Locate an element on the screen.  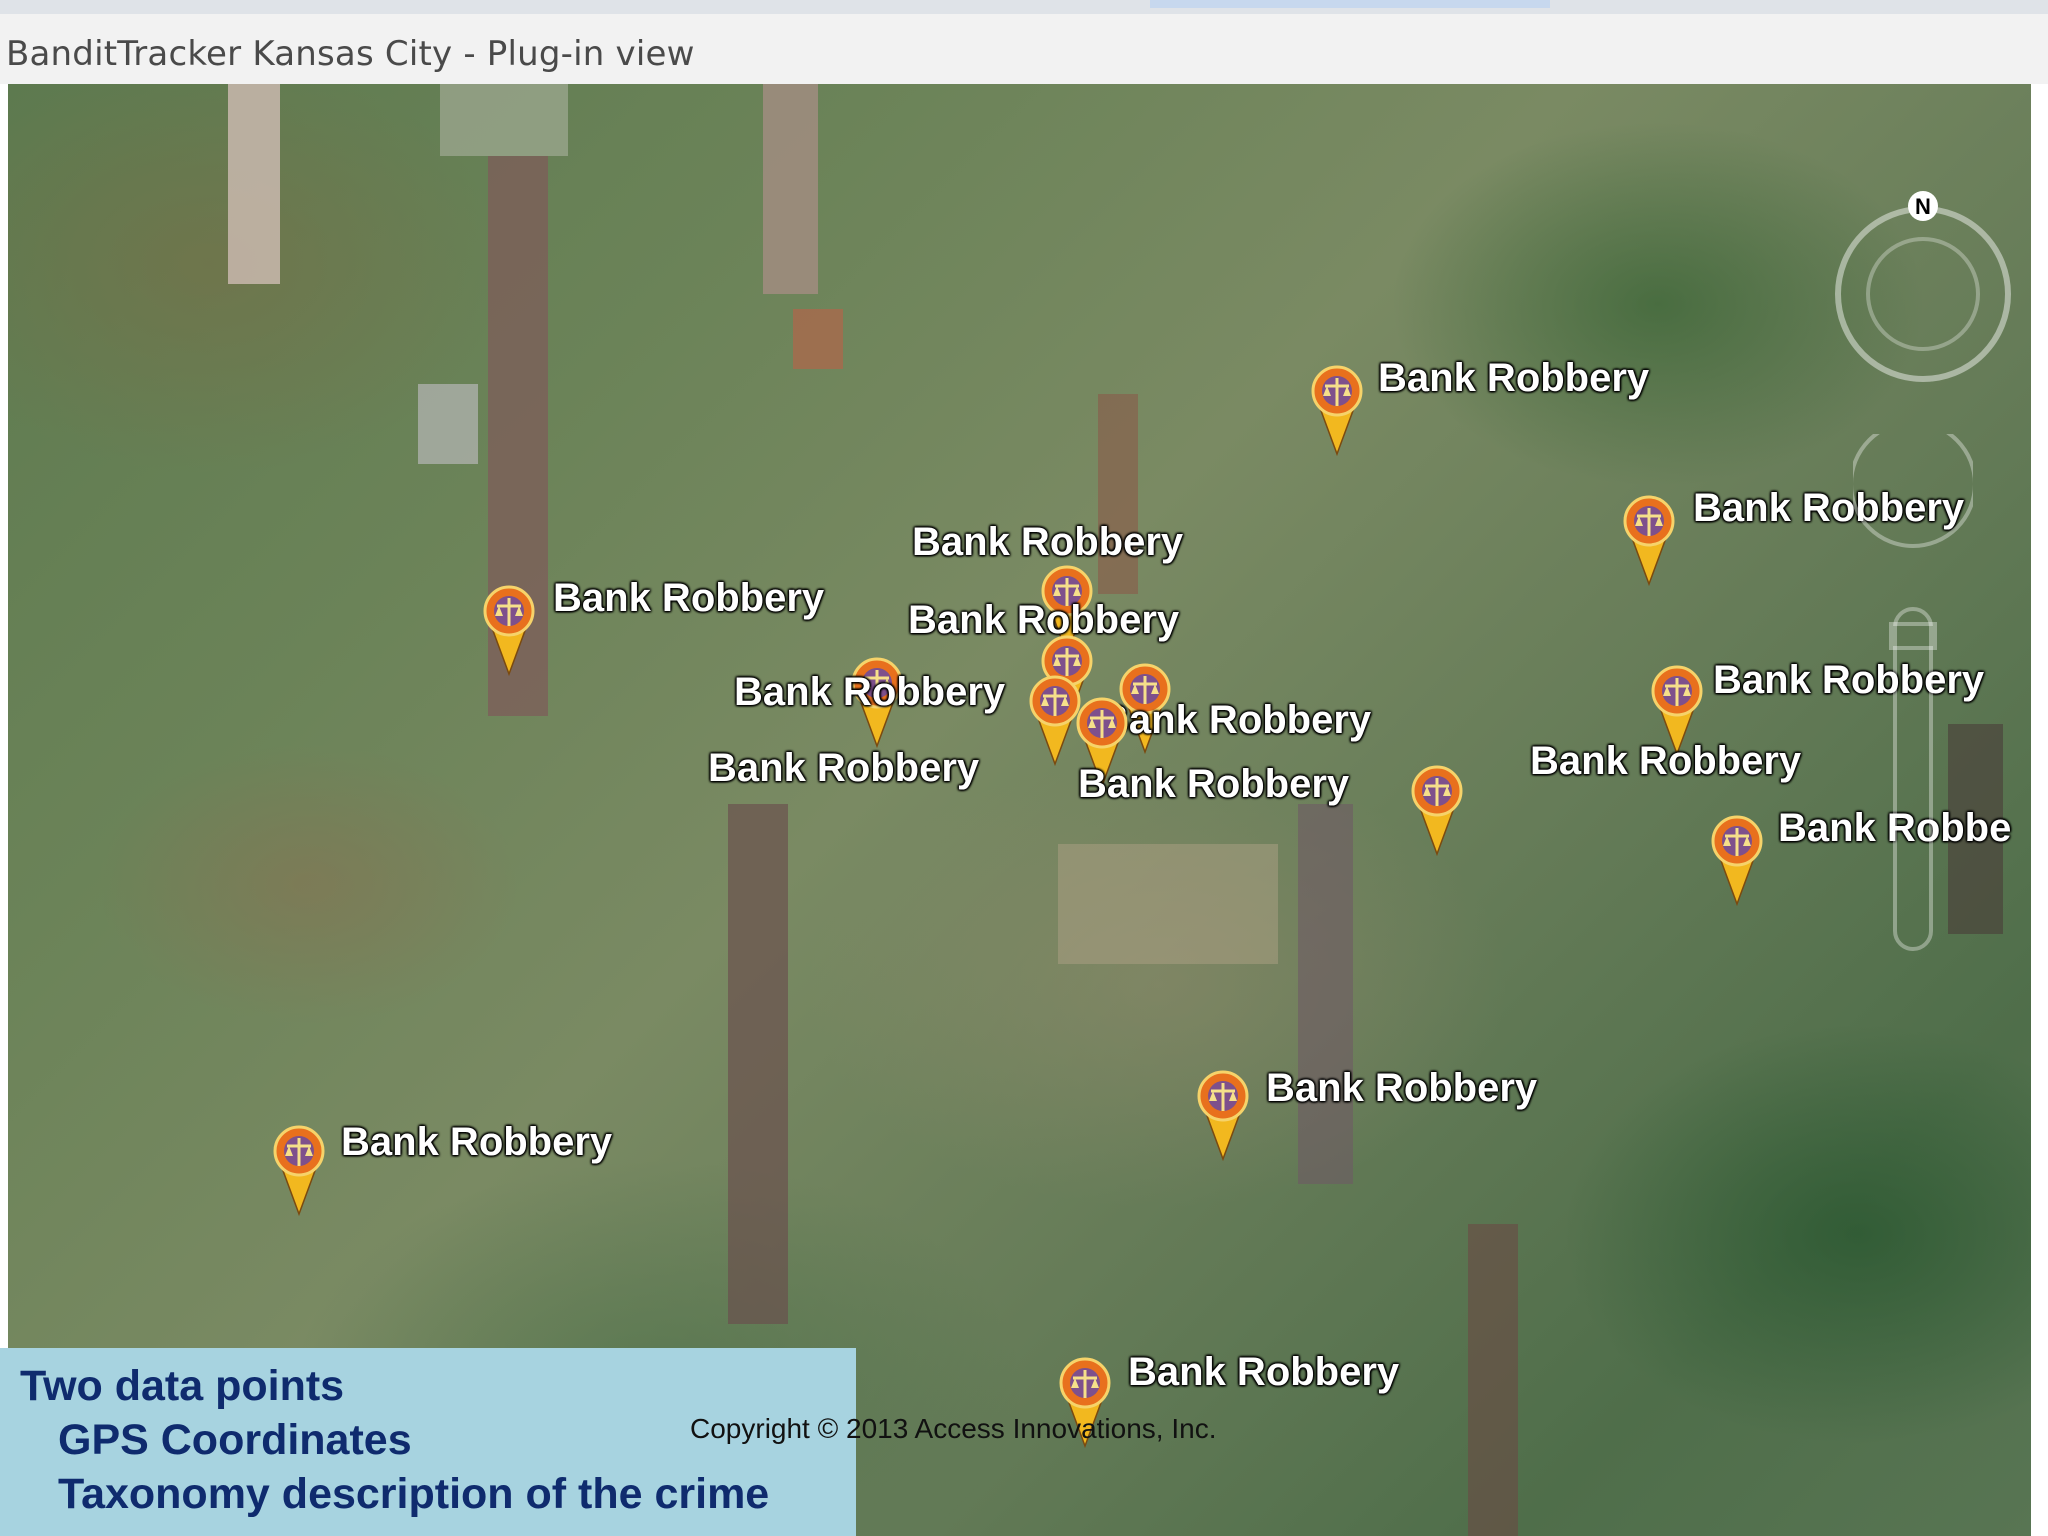
title-bar: BanditTracker Kansas City - Plug-in view is located at coordinates (1024, 49).